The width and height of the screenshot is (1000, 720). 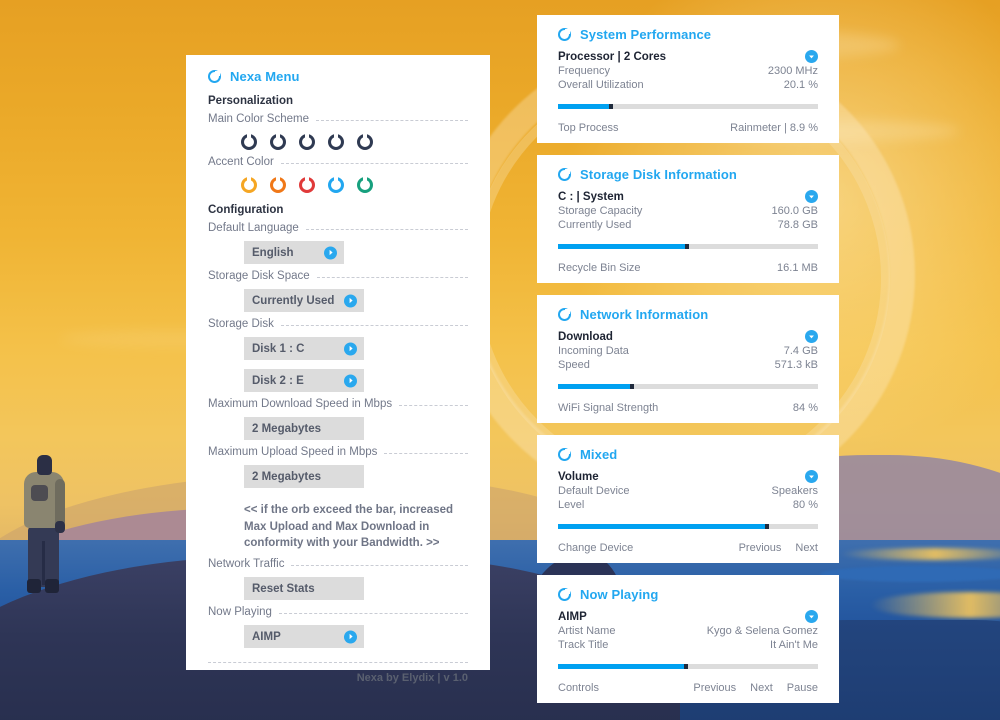 What do you see at coordinates (797, 268) in the screenshot?
I see `footer-action-0: 16.1 MB` at bounding box center [797, 268].